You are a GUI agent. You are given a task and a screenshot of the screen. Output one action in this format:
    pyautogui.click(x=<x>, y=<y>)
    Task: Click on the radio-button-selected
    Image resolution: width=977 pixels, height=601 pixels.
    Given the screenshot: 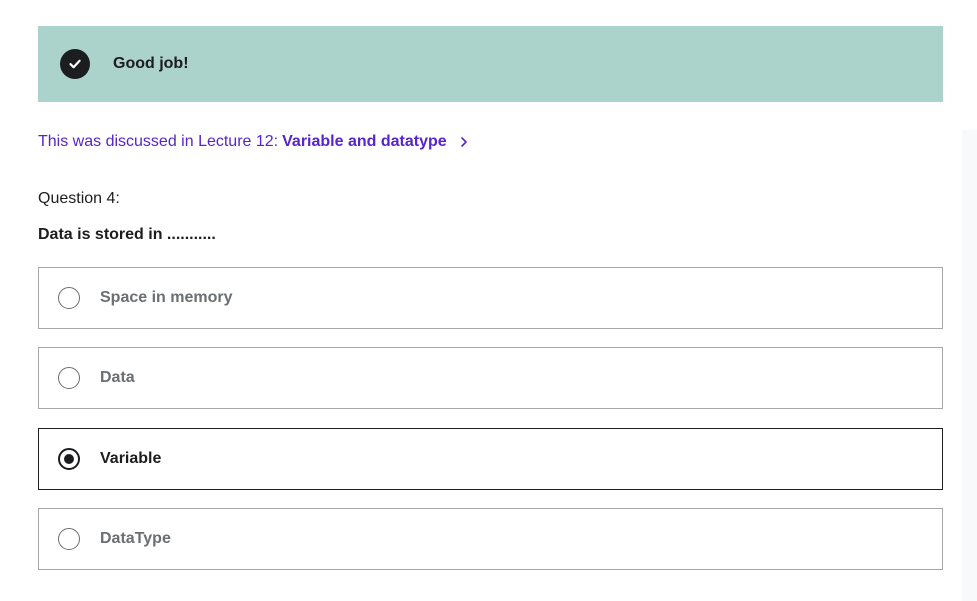 What is the action you would take?
    pyautogui.click(x=69, y=459)
    